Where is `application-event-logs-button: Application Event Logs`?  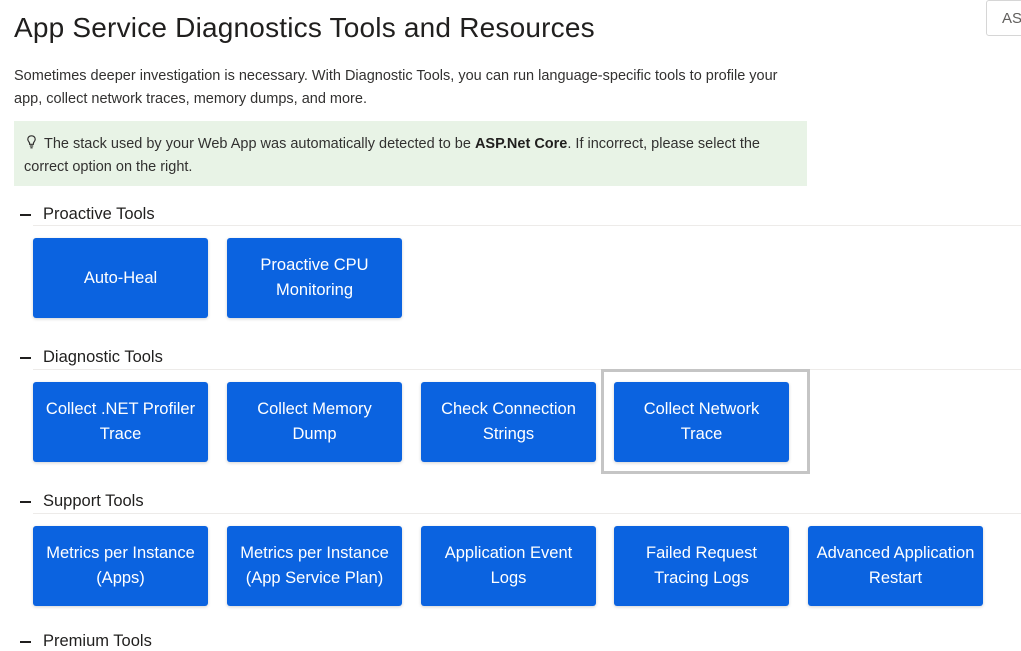
application-event-logs-button: Application Event Logs is located at coordinates (508, 566).